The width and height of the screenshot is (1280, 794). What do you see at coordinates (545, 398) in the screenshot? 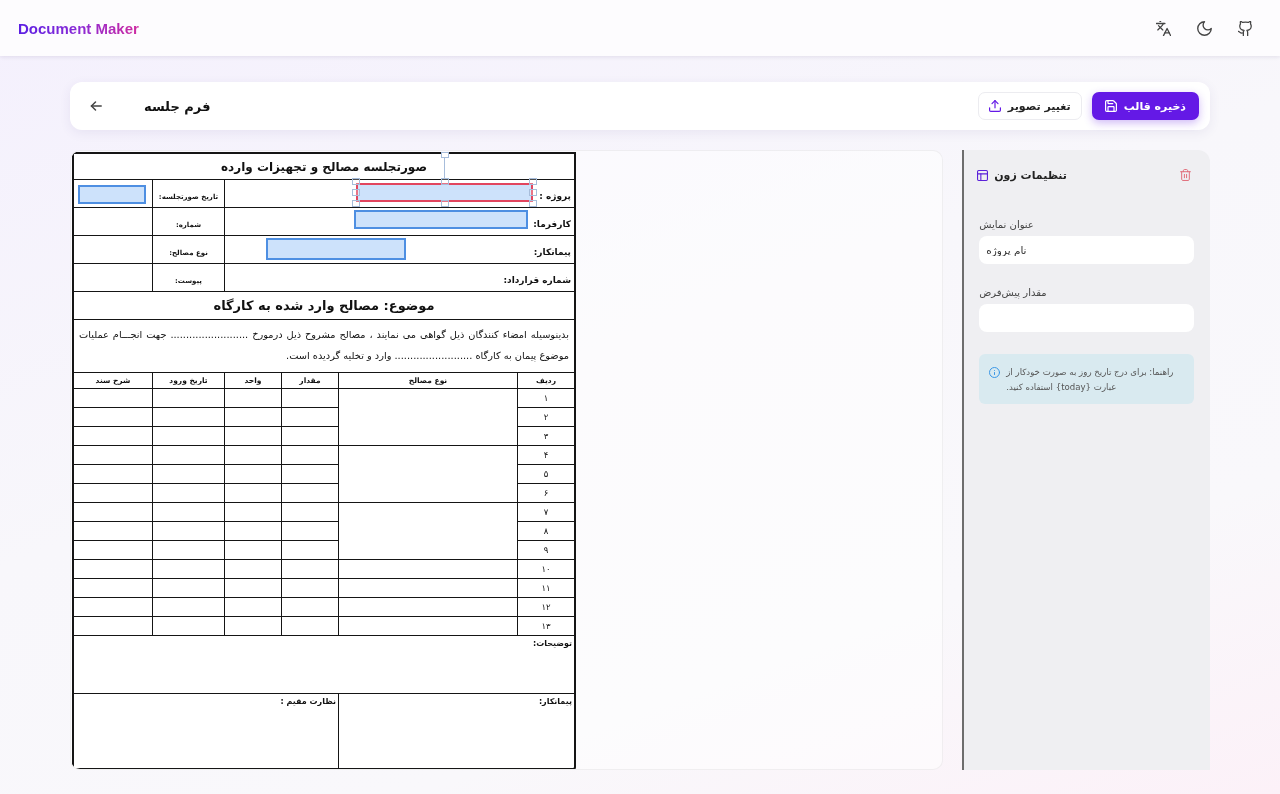
I see `row-number: ۱` at bounding box center [545, 398].